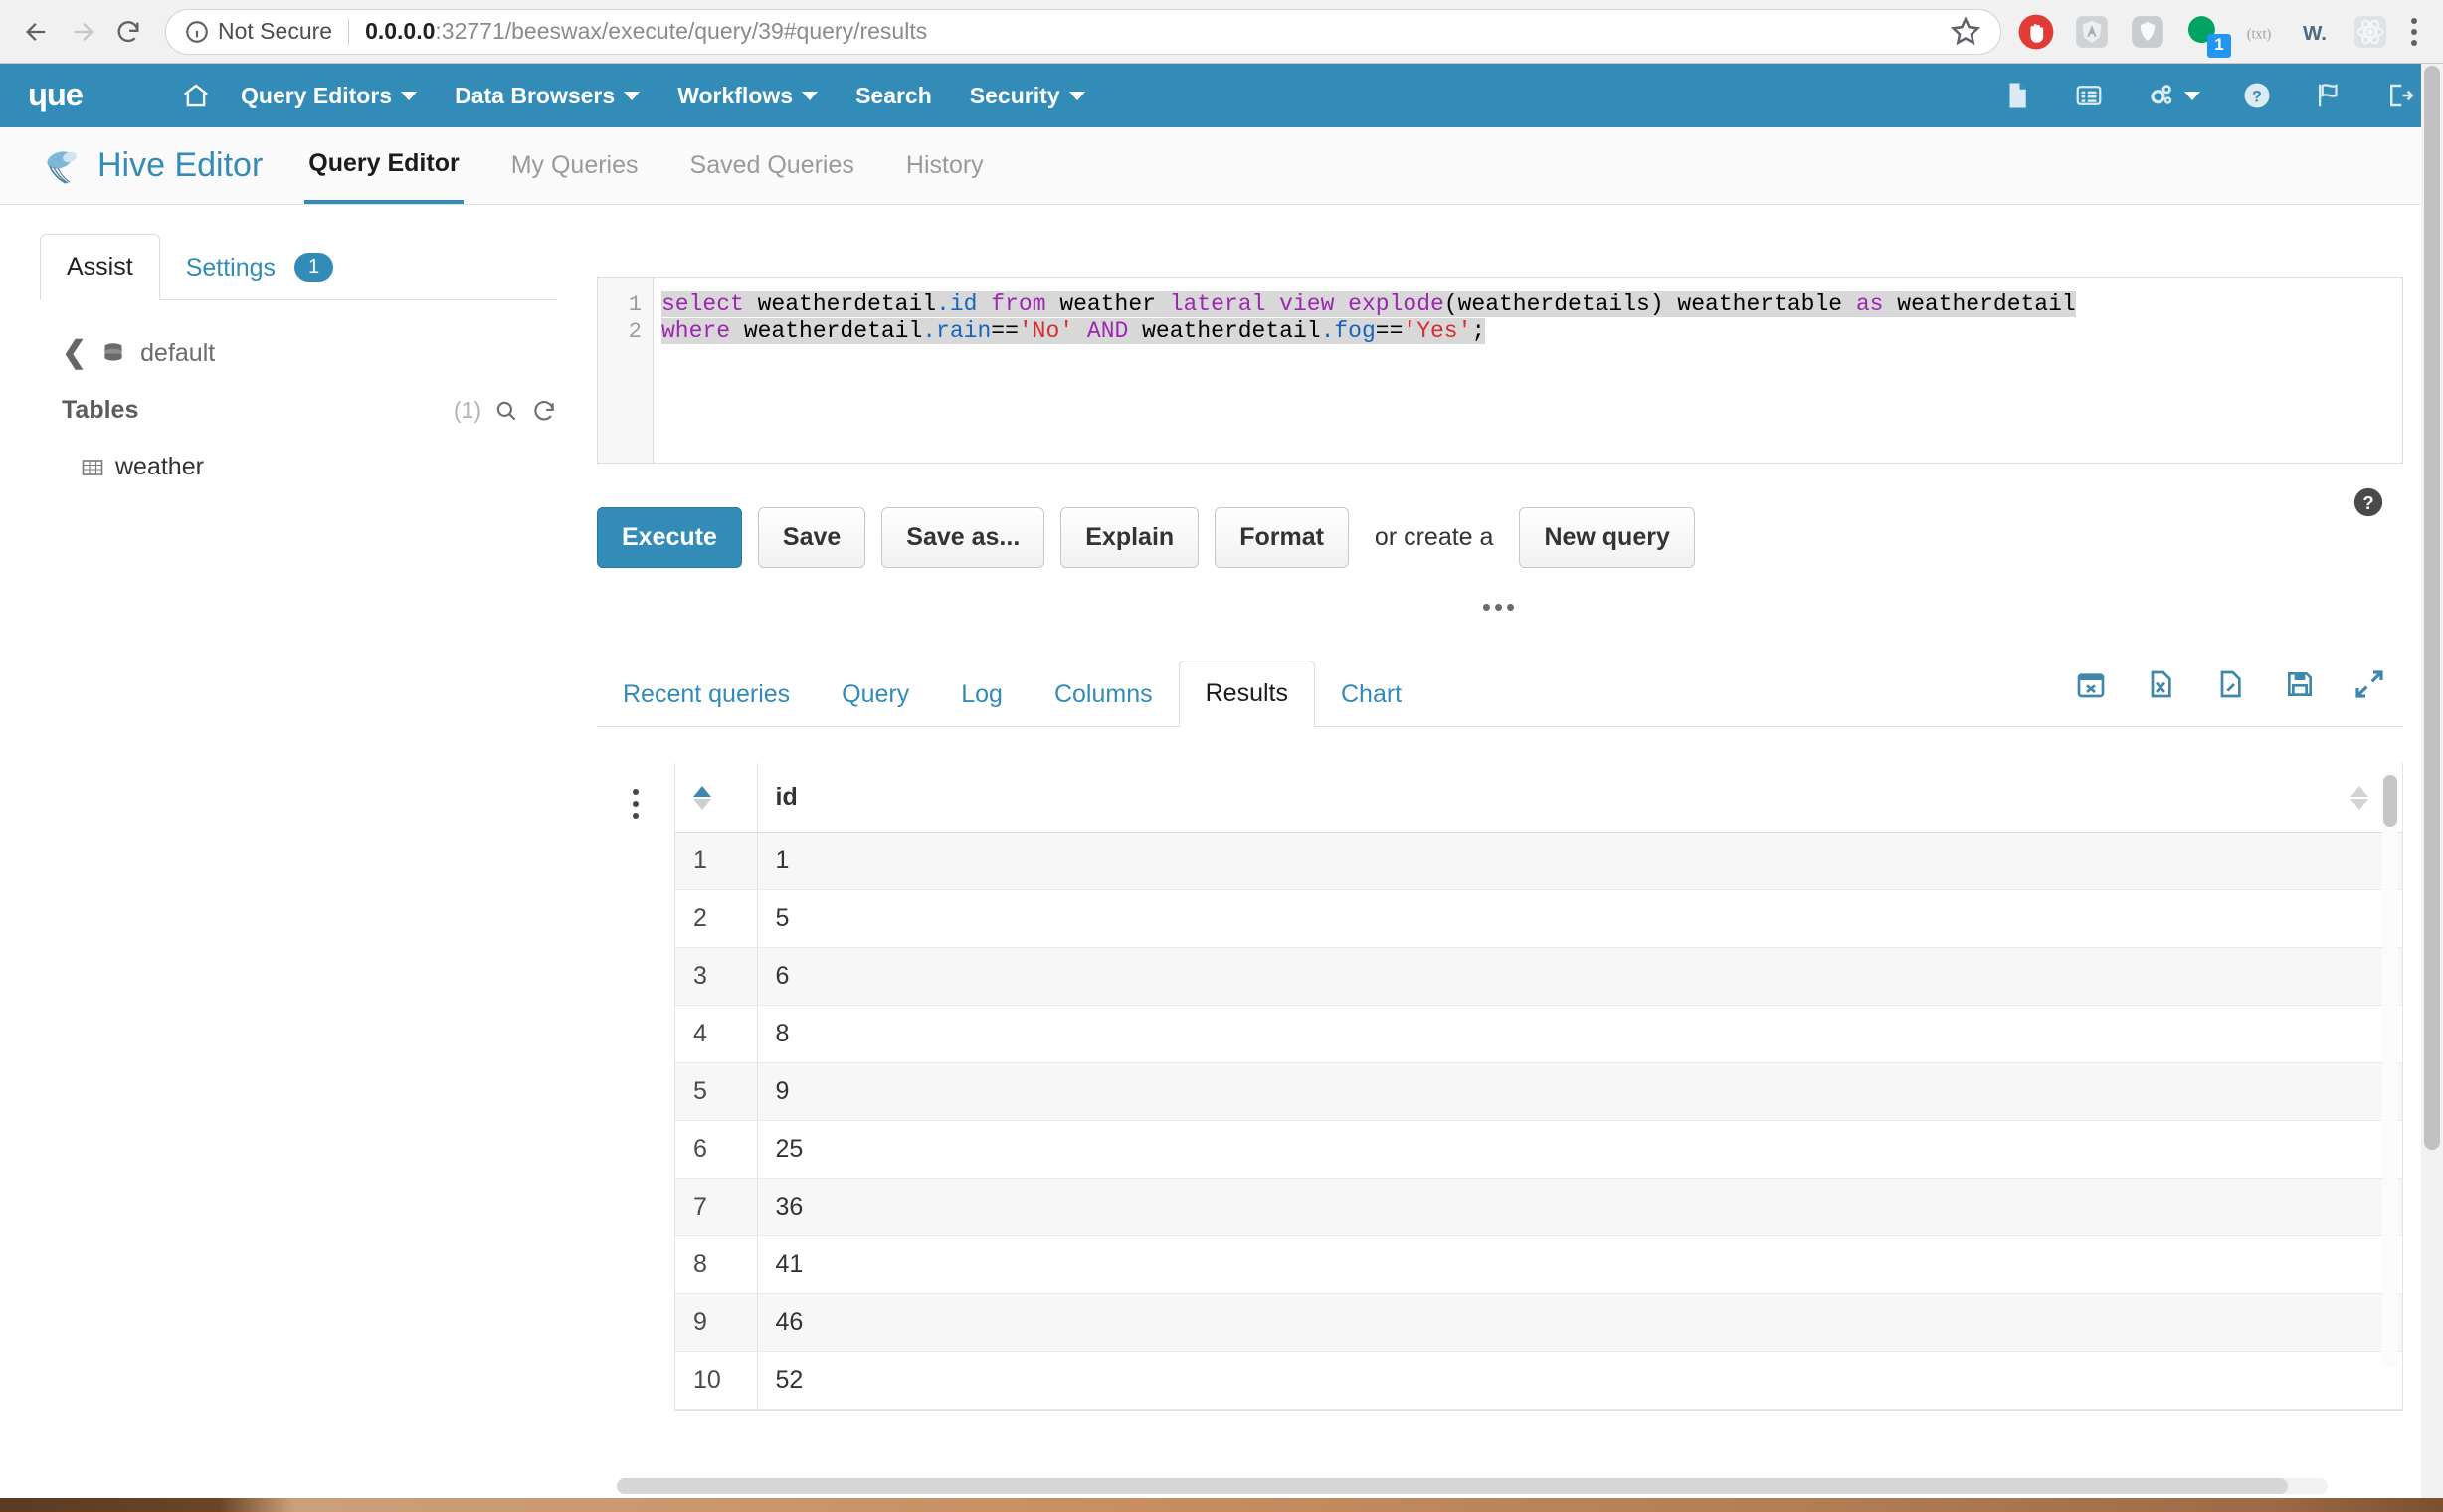 Image resolution: width=2443 pixels, height=1512 pixels. Describe the element at coordinates (87, 95) in the screenshot. I see `hue-logo: ɥue` at that location.